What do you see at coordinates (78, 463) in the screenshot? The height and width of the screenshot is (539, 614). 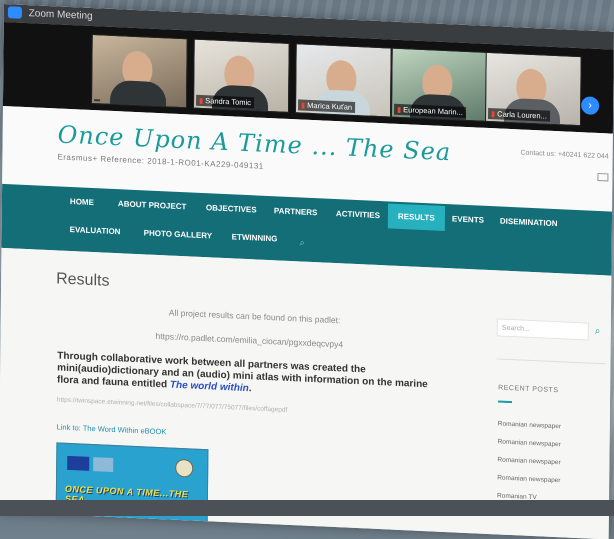 I see `eu-flag-icon` at bounding box center [78, 463].